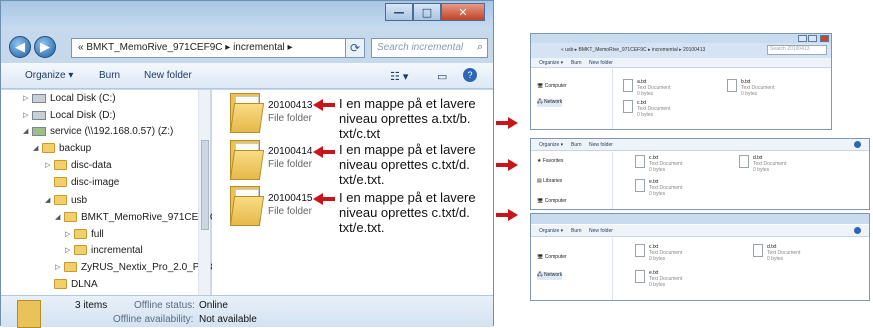  What do you see at coordinates (216, 48) in the screenshot?
I see `address-bar: « BMKT_MemoRive_971CEF9C ▸ incremental ▸` at bounding box center [216, 48].